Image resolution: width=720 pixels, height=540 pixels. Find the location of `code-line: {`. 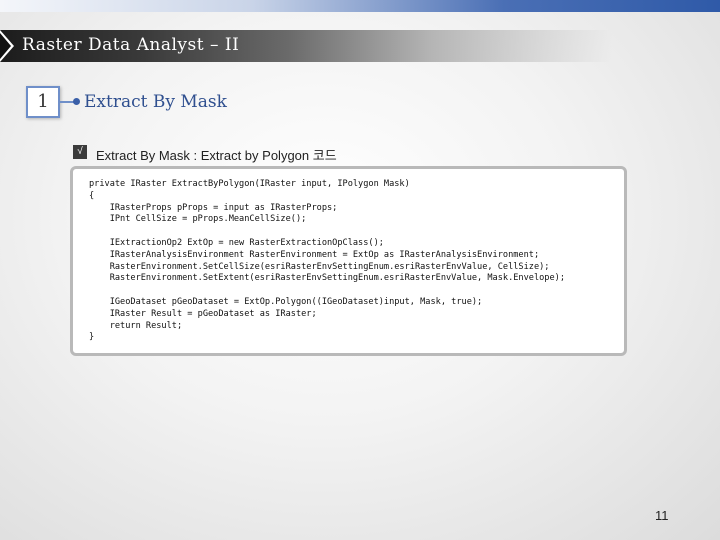

code-line: { is located at coordinates (92, 195).